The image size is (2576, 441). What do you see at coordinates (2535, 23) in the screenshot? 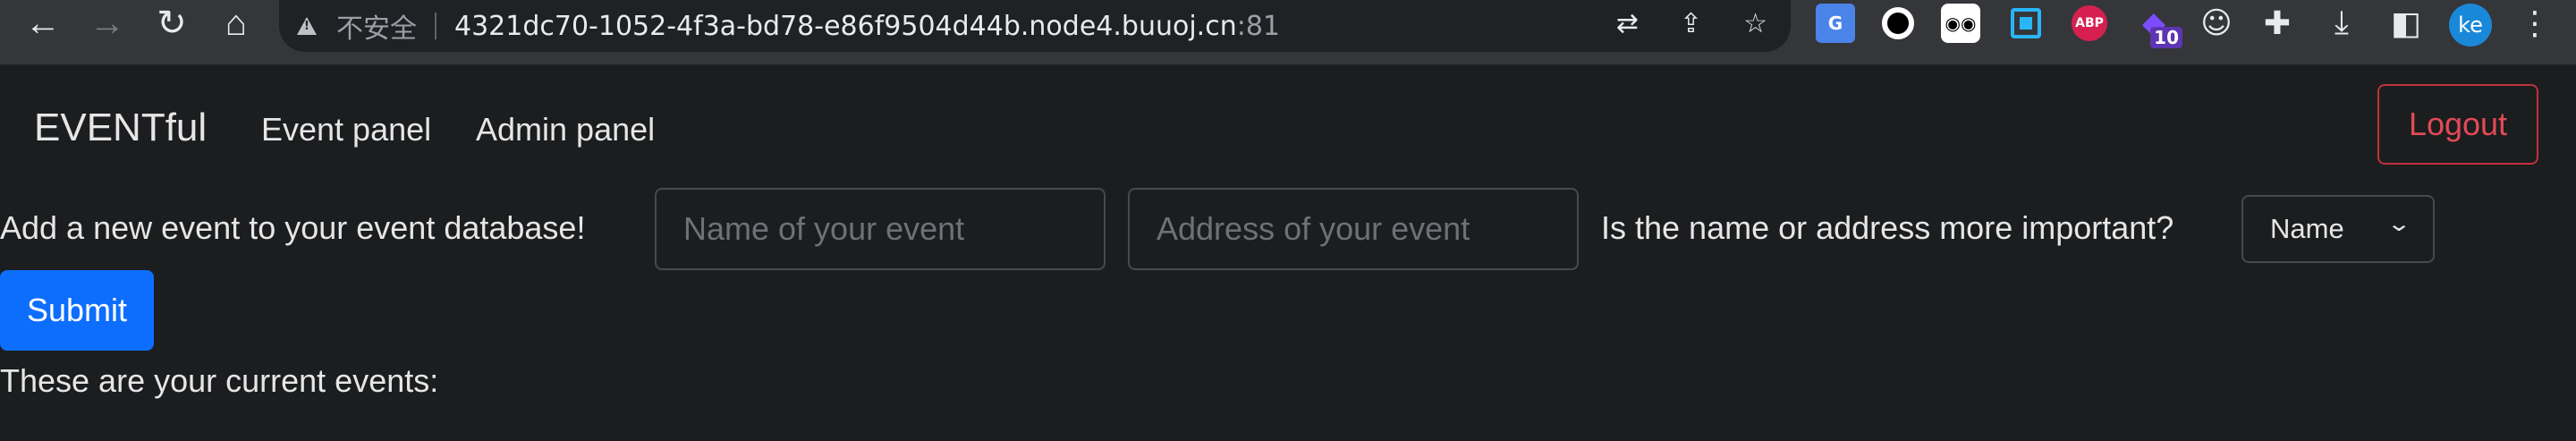
I see `menu-icon: ⋮` at bounding box center [2535, 23].